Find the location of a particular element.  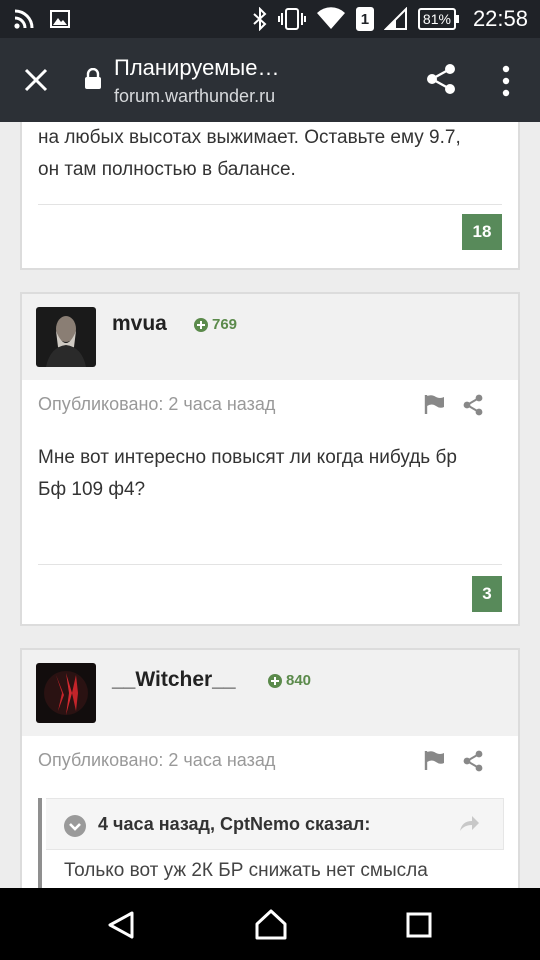

reaction-count-badge: 3 is located at coordinates (487, 594).